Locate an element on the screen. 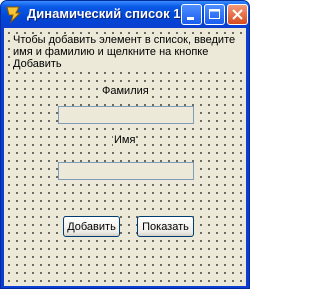 This screenshot has width=320, height=289. show-button-label: Показать is located at coordinates (165, 226).